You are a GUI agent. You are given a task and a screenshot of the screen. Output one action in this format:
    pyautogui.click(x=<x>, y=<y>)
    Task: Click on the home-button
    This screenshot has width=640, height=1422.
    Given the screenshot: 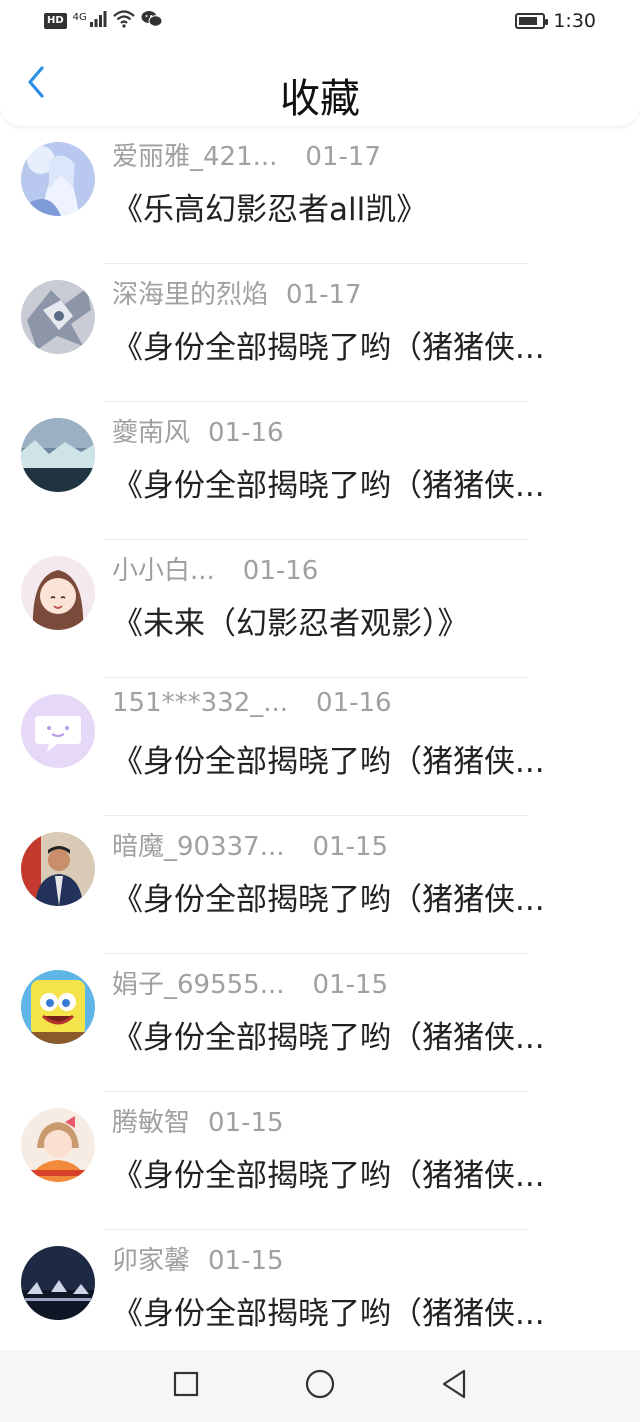 What is the action you would take?
    pyautogui.click(x=320, y=1386)
    